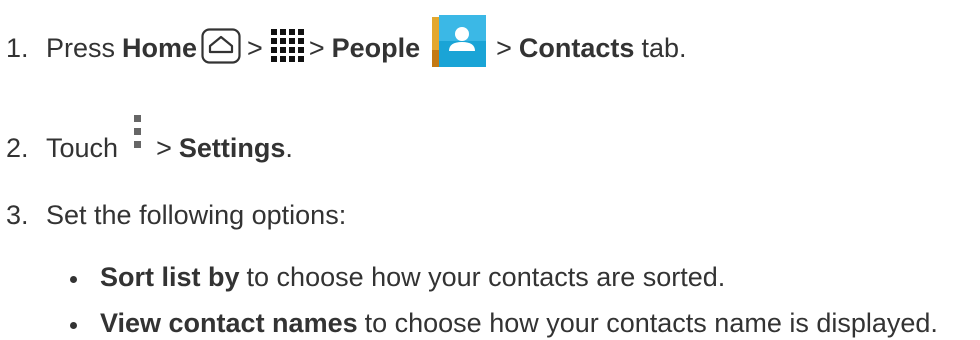  Describe the element at coordinates (376, 47) in the screenshot. I see `people-label: People` at that location.